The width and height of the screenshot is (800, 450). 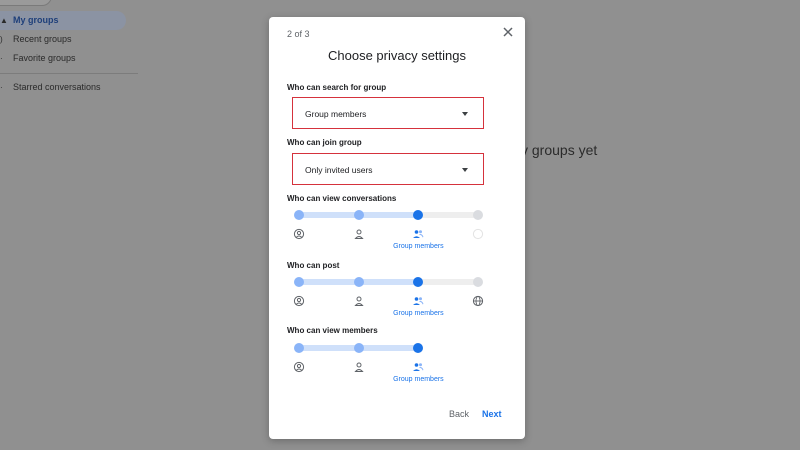 What do you see at coordinates (42, 39) in the screenshot?
I see `nav-item-label: Recent groups` at bounding box center [42, 39].